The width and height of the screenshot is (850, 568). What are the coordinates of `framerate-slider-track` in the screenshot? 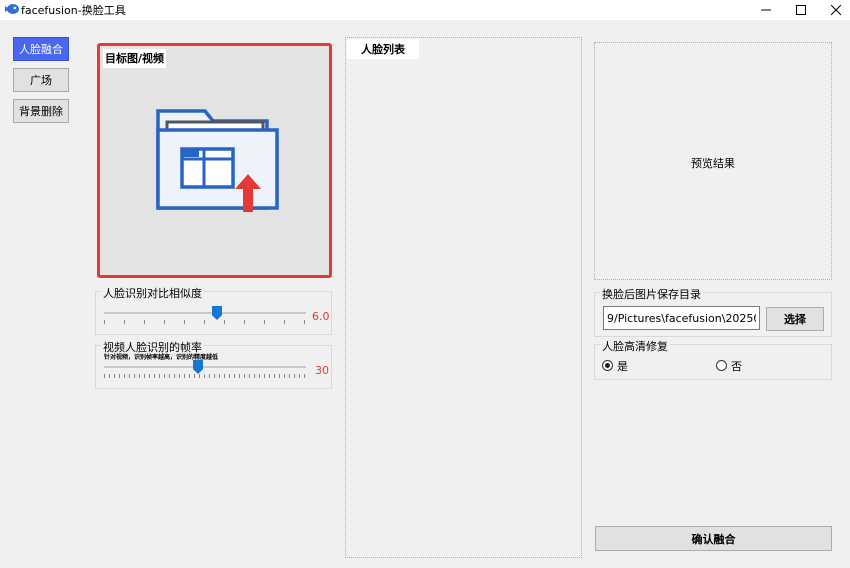 It's located at (205, 367).